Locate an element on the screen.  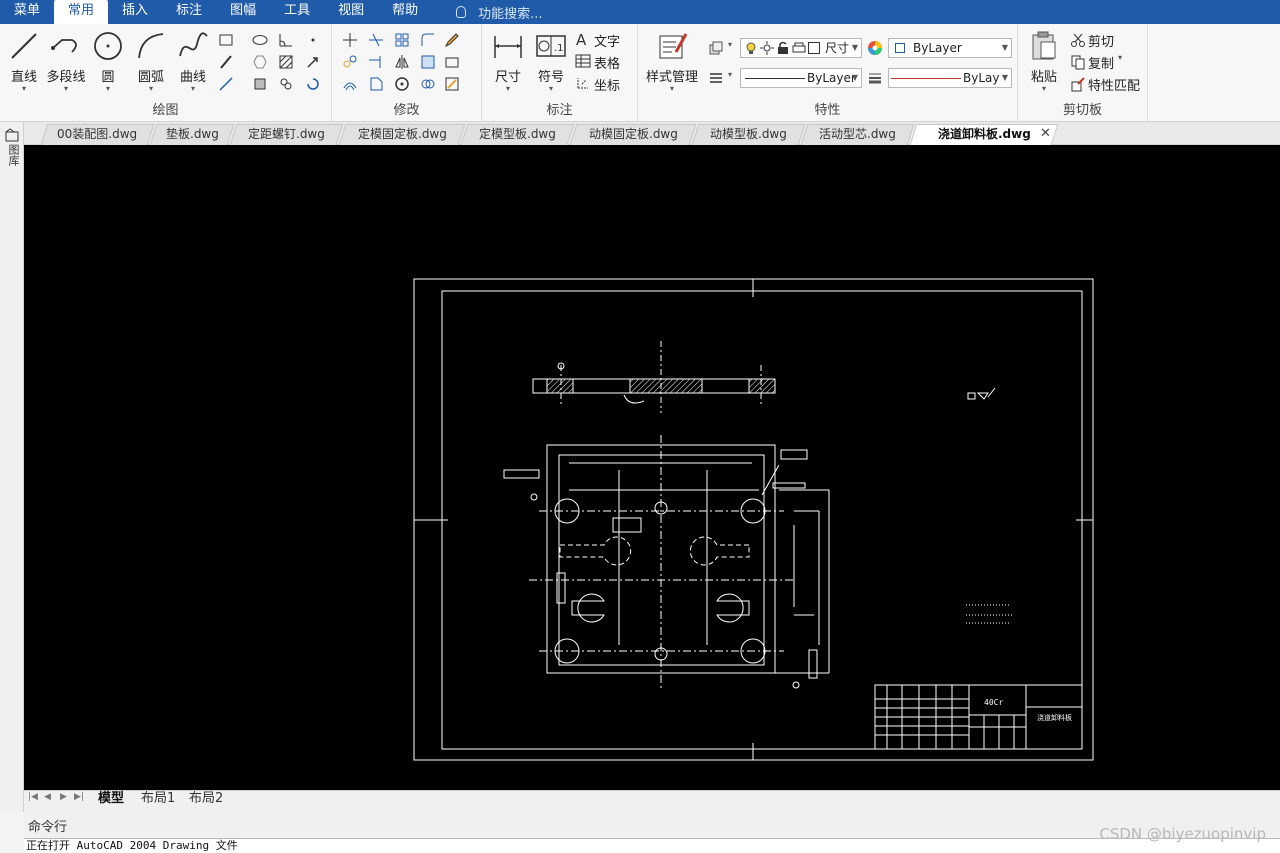
arrow-icon is located at coordinates (313, 62).